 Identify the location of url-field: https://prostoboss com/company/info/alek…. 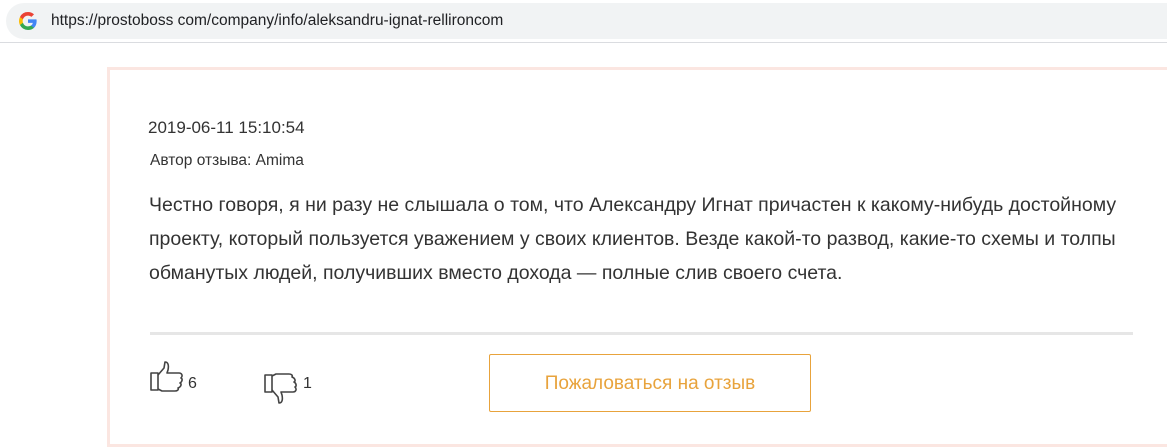
(586, 21).